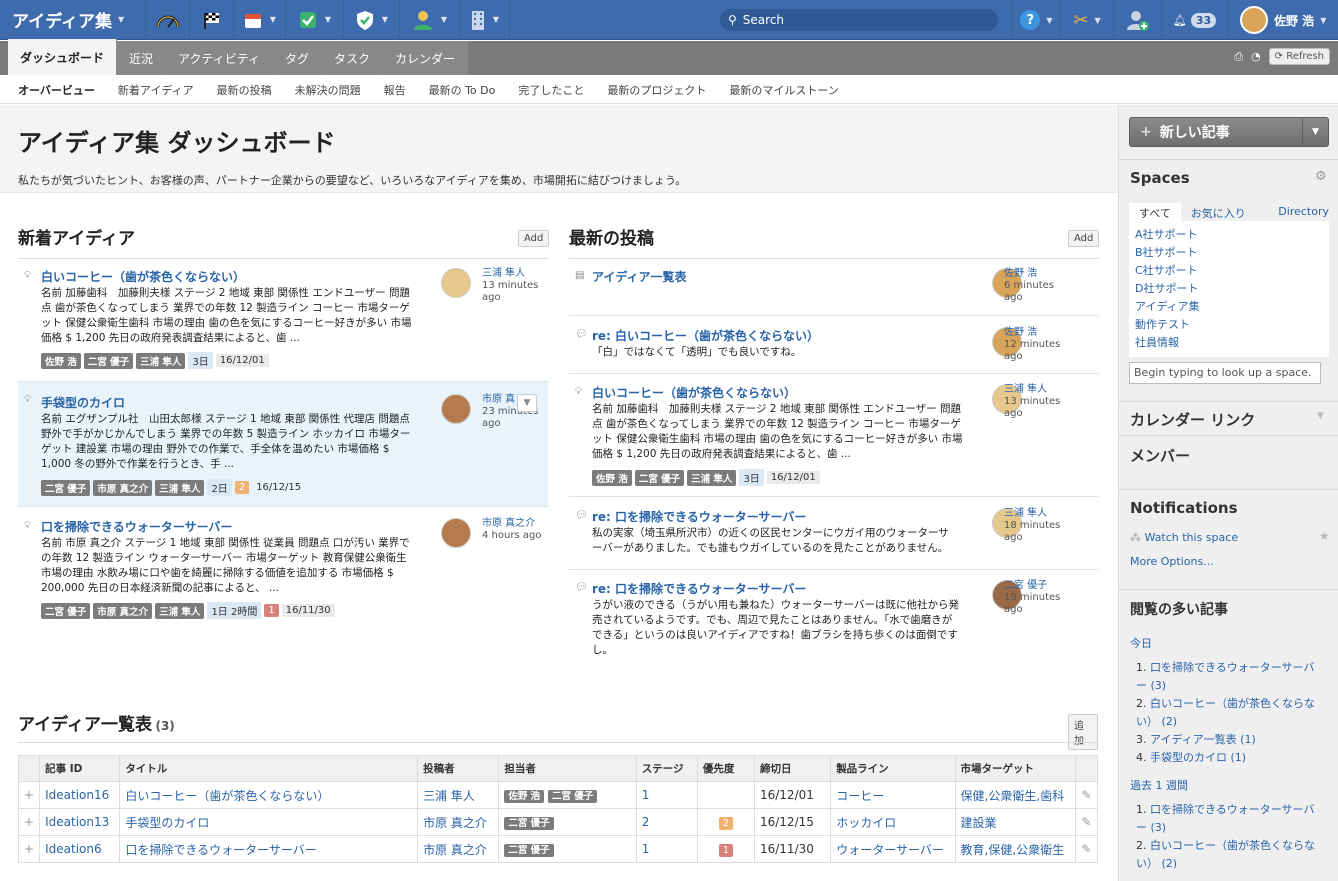  What do you see at coordinates (63, 57) in the screenshot?
I see `tab-dashboard: ダッシュボード` at bounding box center [63, 57].